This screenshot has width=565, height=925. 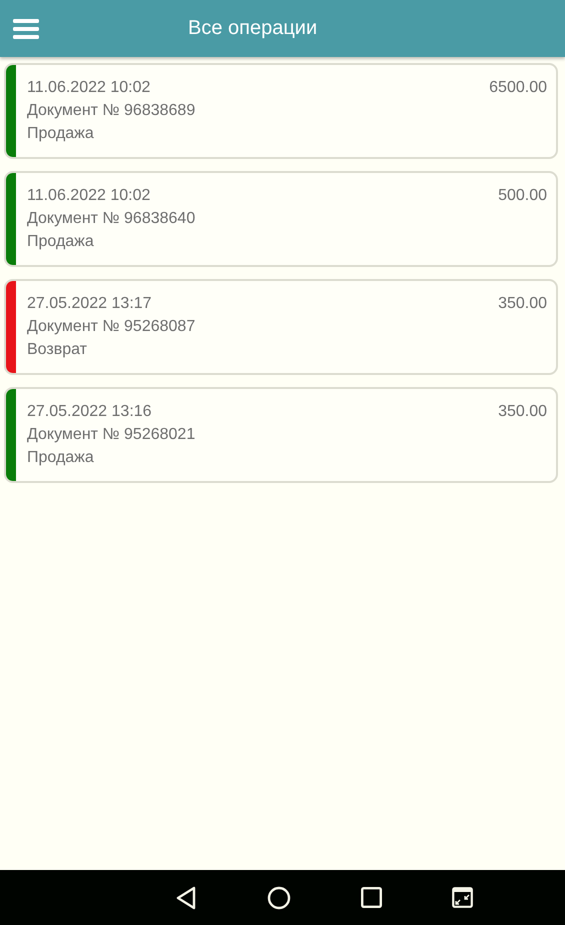 I want to click on operation-amount: 500.00, so click(x=522, y=195).